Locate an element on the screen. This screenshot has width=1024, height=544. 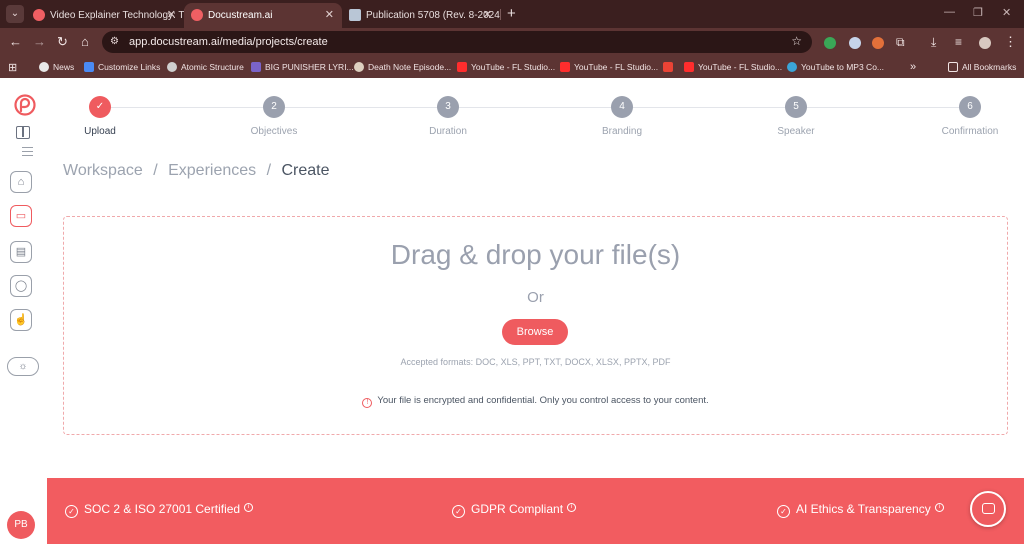
browse-button: Browse is located at coordinates (535, 332).